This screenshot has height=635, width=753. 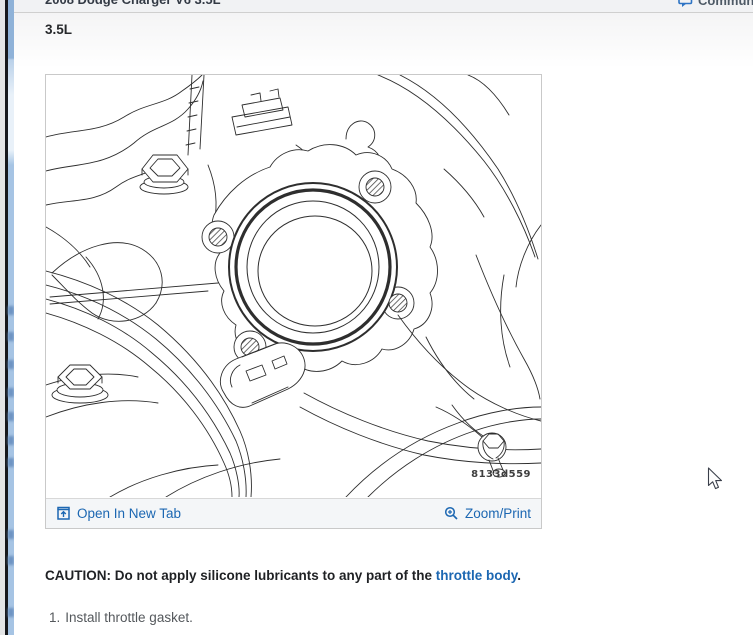 What do you see at coordinates (63, 513) in the screenshot?
I see `open-in-new-tab-icon` at bounding box center [63, 513].